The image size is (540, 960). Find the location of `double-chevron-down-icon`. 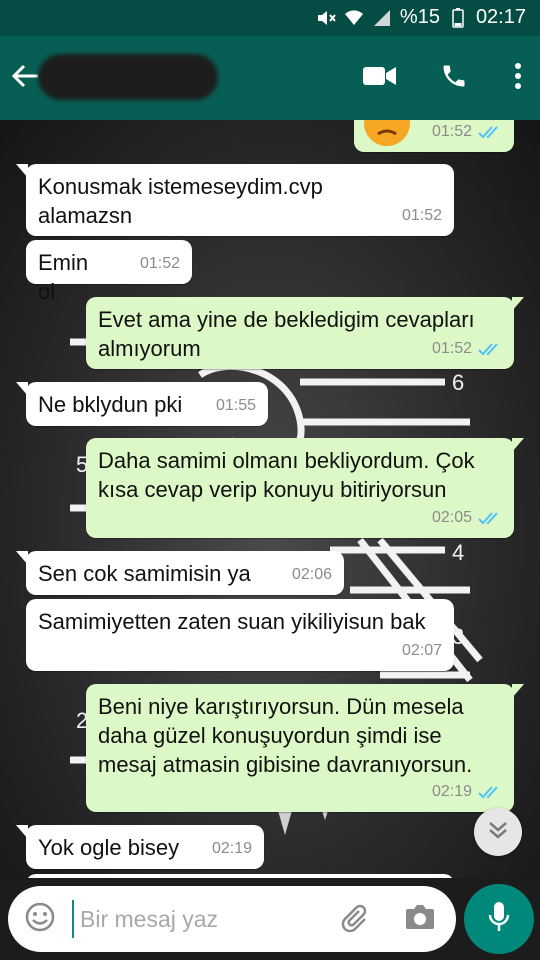

double-chevron-down-icon is located at coordinates (498, 832).